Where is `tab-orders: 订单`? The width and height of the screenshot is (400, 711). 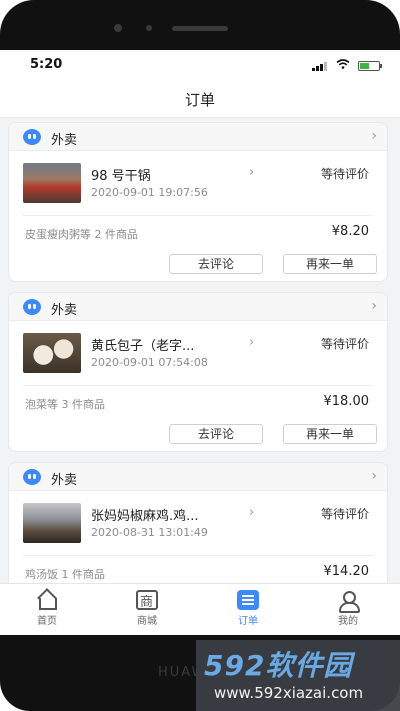 tab-orders: 订单 is located at coordinates (248, 610).